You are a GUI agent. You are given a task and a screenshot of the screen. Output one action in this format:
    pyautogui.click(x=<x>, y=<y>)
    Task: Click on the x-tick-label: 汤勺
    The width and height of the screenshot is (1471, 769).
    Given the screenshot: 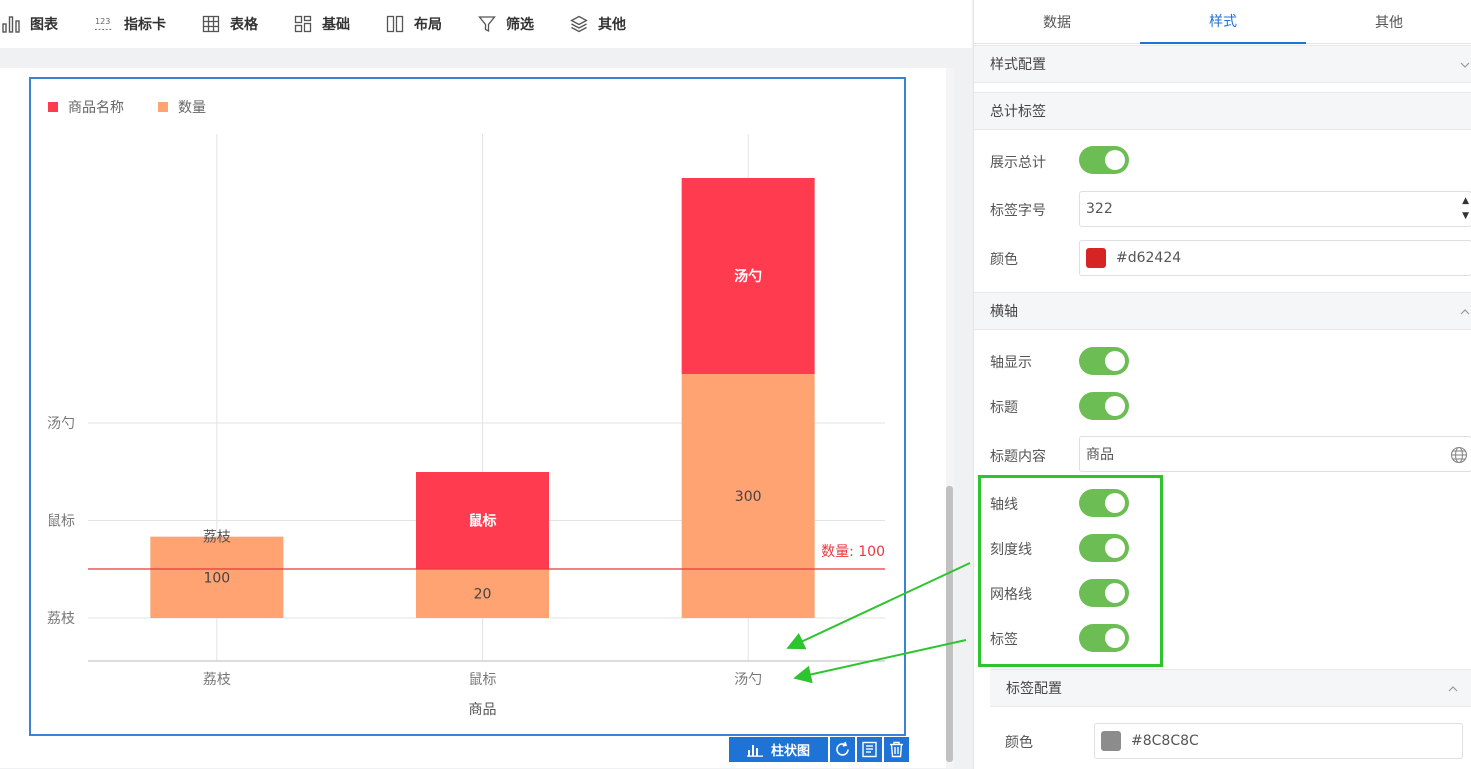 What is the action you would take?
    pyautogui.click(x=748, y=680)
    